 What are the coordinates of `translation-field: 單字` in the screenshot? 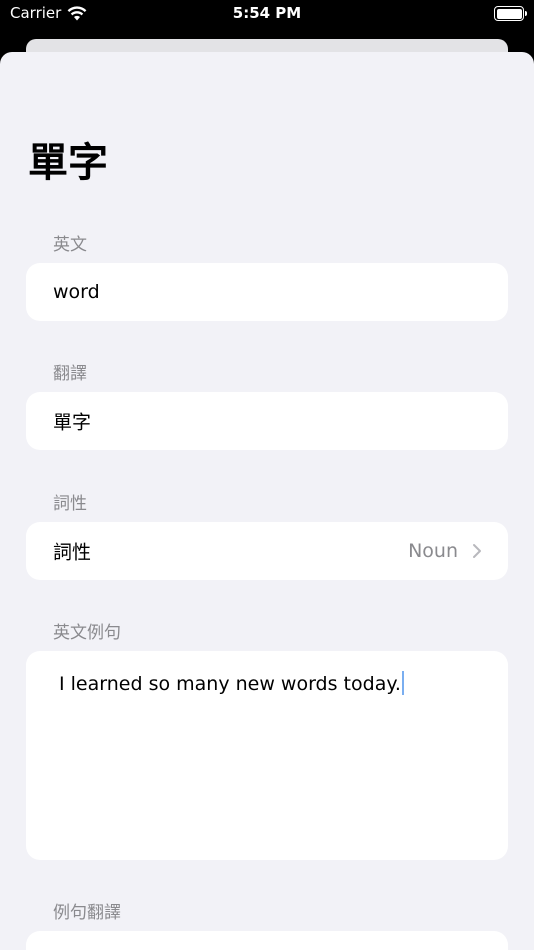 It's located at (267, 421).